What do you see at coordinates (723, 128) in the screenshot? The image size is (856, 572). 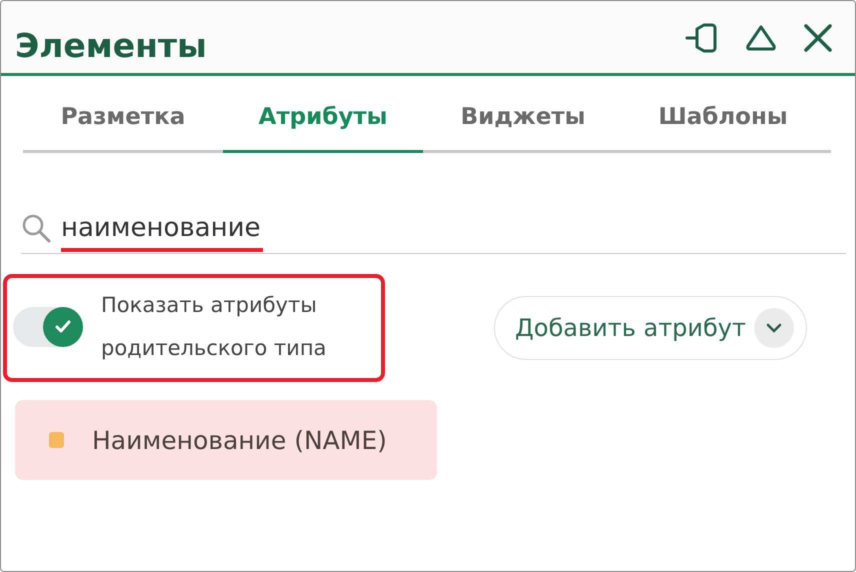 I see `tab: Шаблоны` at bounding box center [723, 128].